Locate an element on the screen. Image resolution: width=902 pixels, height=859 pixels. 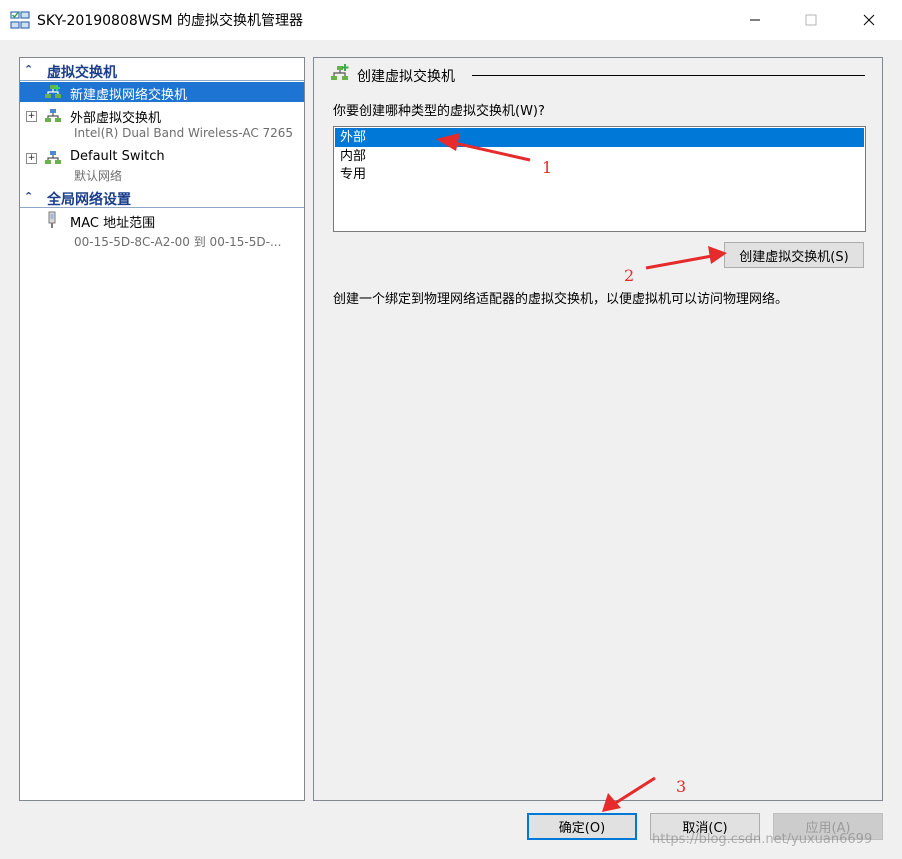
switch-type-question: 你要创建哪种类型的虚拟交换机(W)? is located at coordinates (439, 111).